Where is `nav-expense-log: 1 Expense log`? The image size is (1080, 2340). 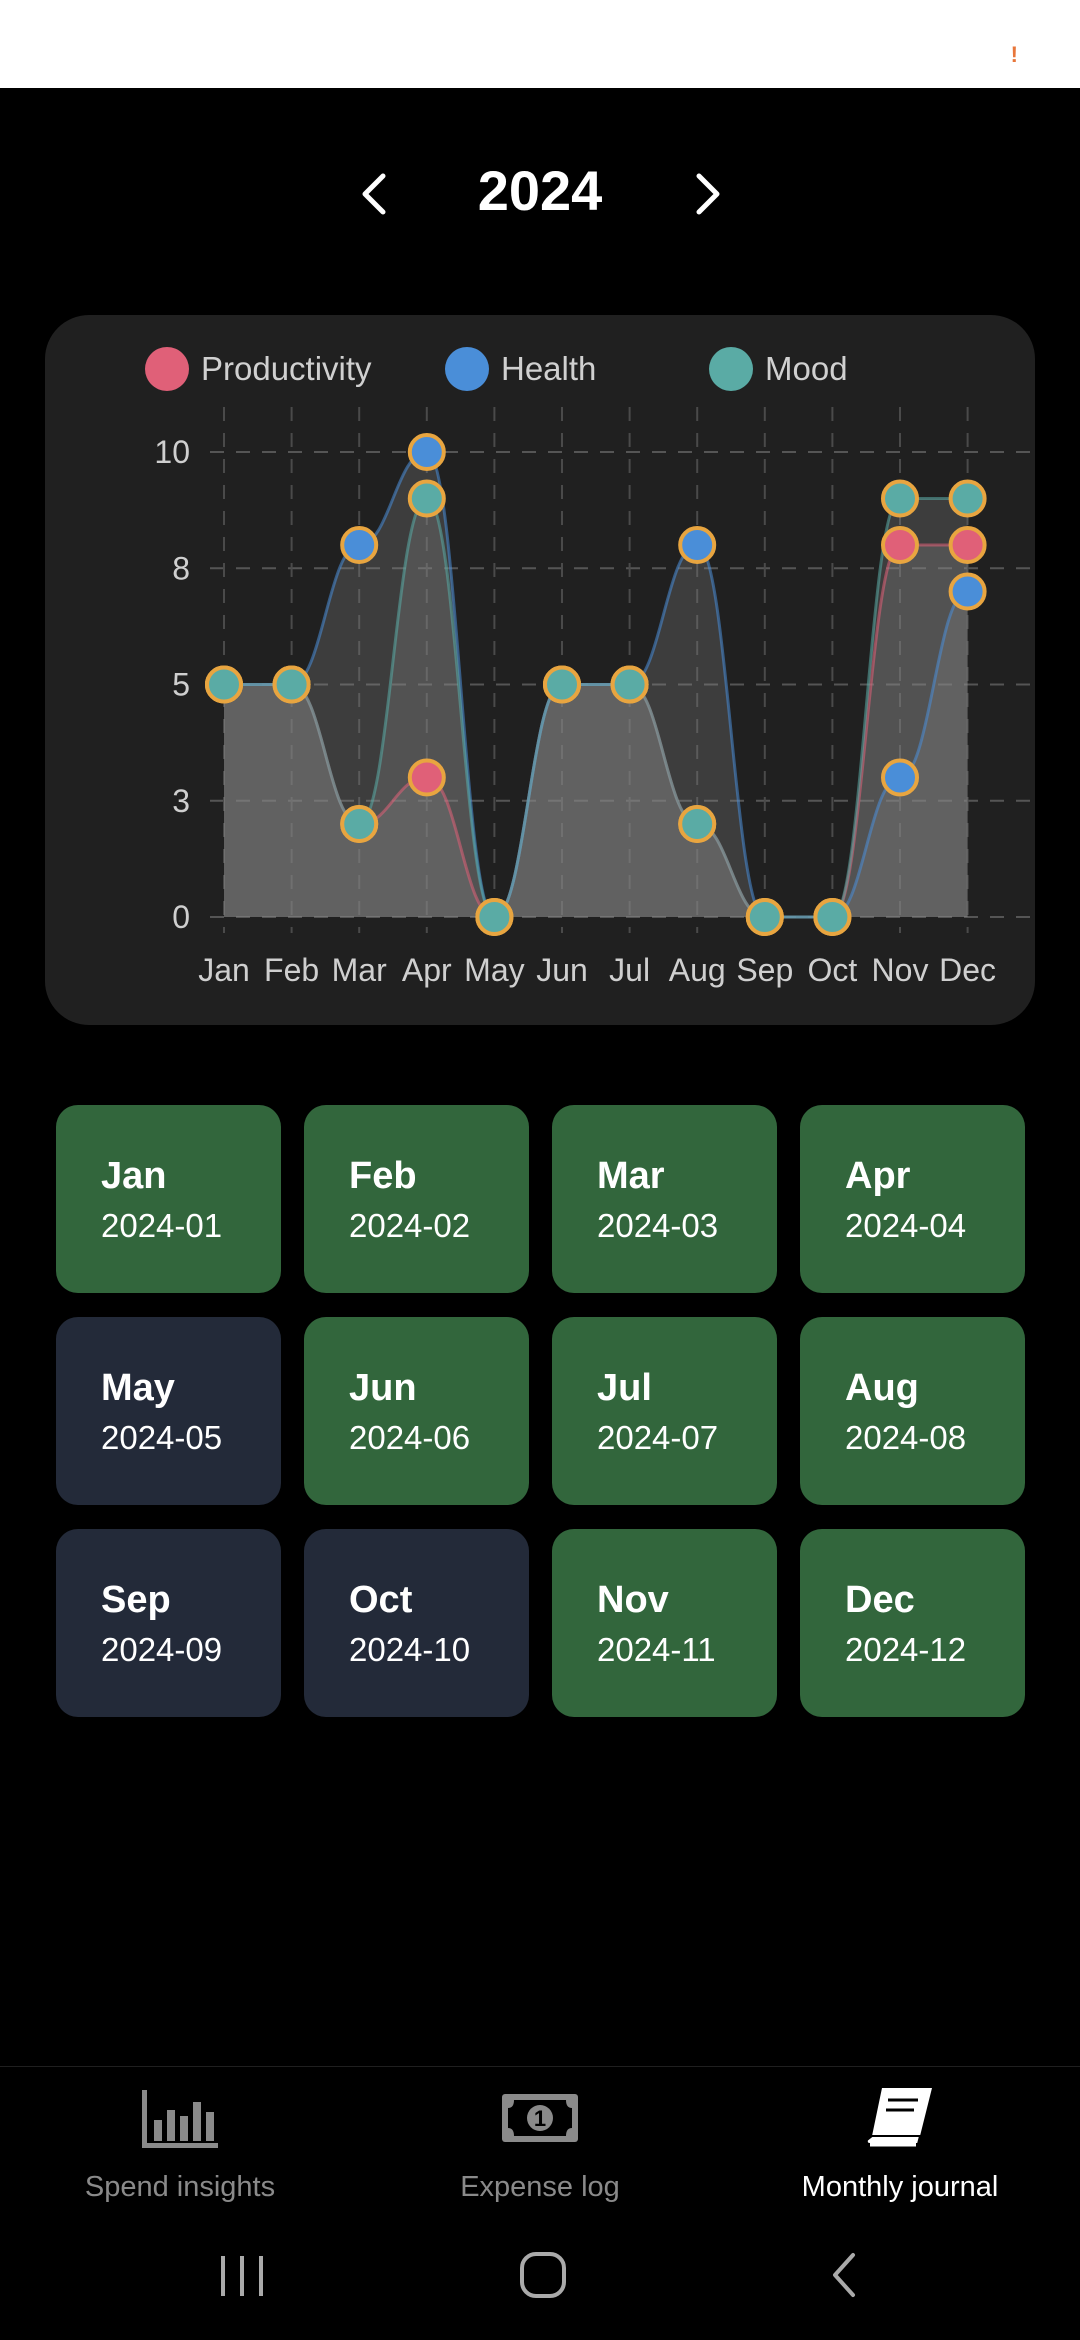 nav-expense-log: 1 Expense log is located at coordinates (540, 2137).